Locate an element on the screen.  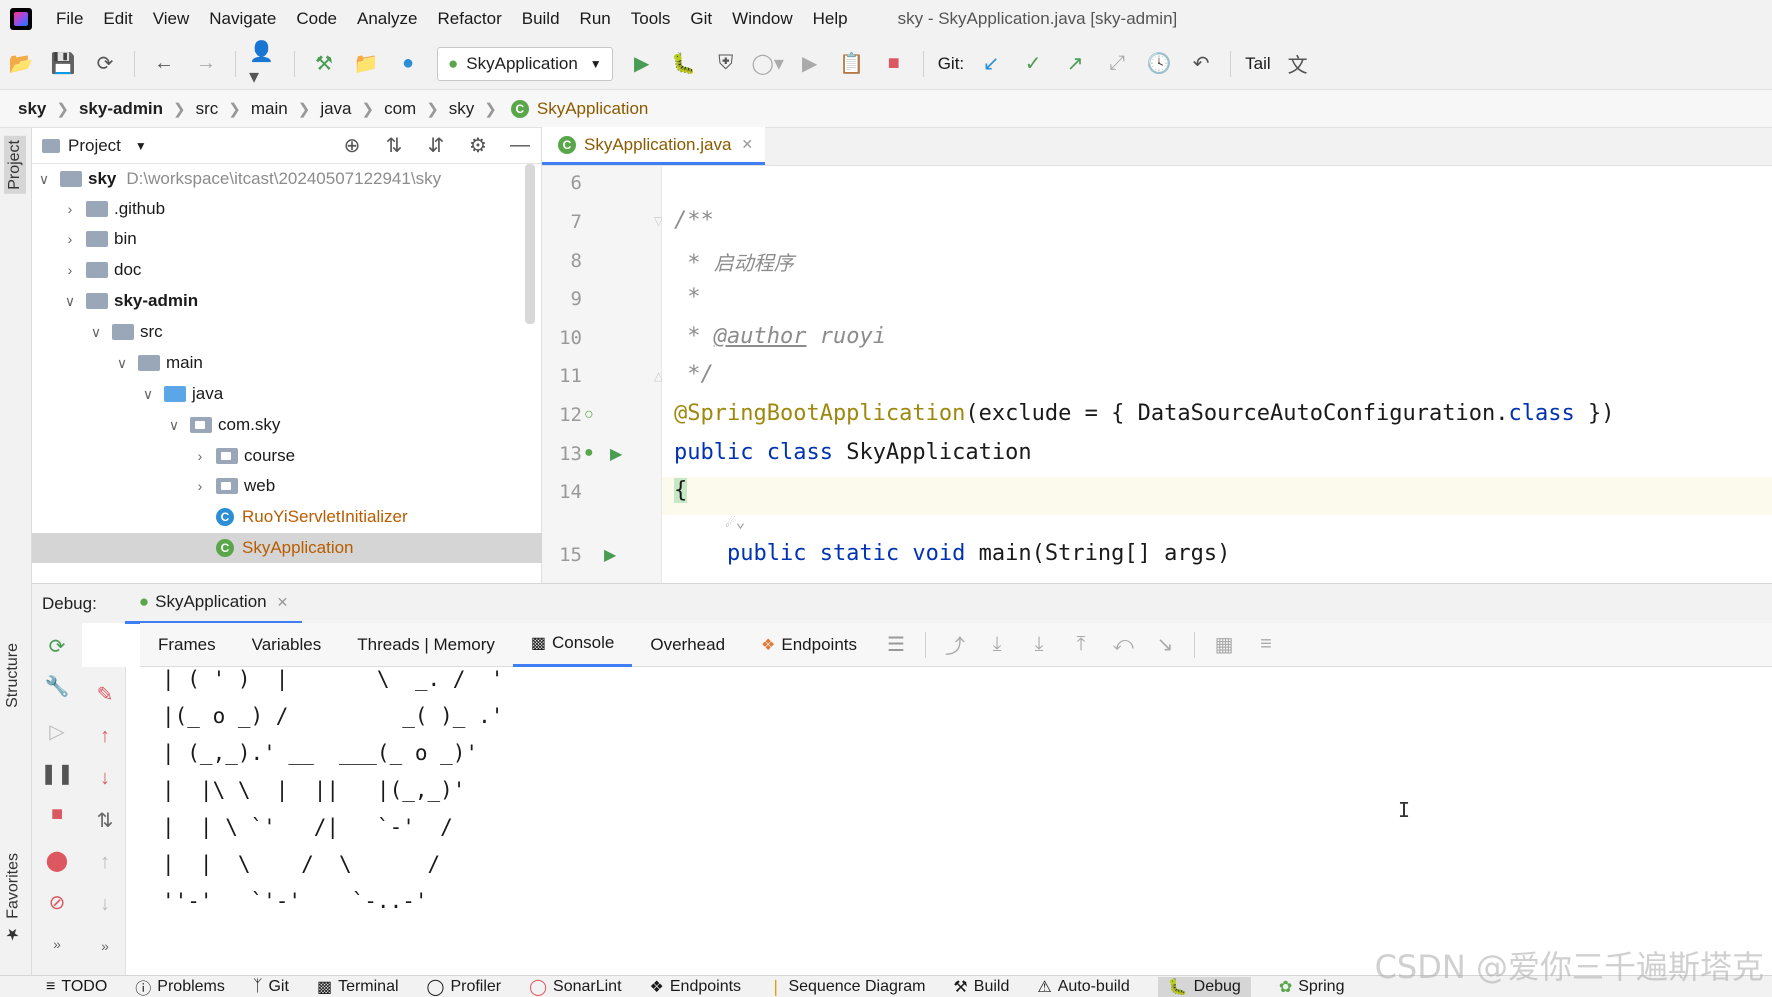
tool-sequence-diagram: ❘ Sequence Diagram is located at coordinates (847, 987).